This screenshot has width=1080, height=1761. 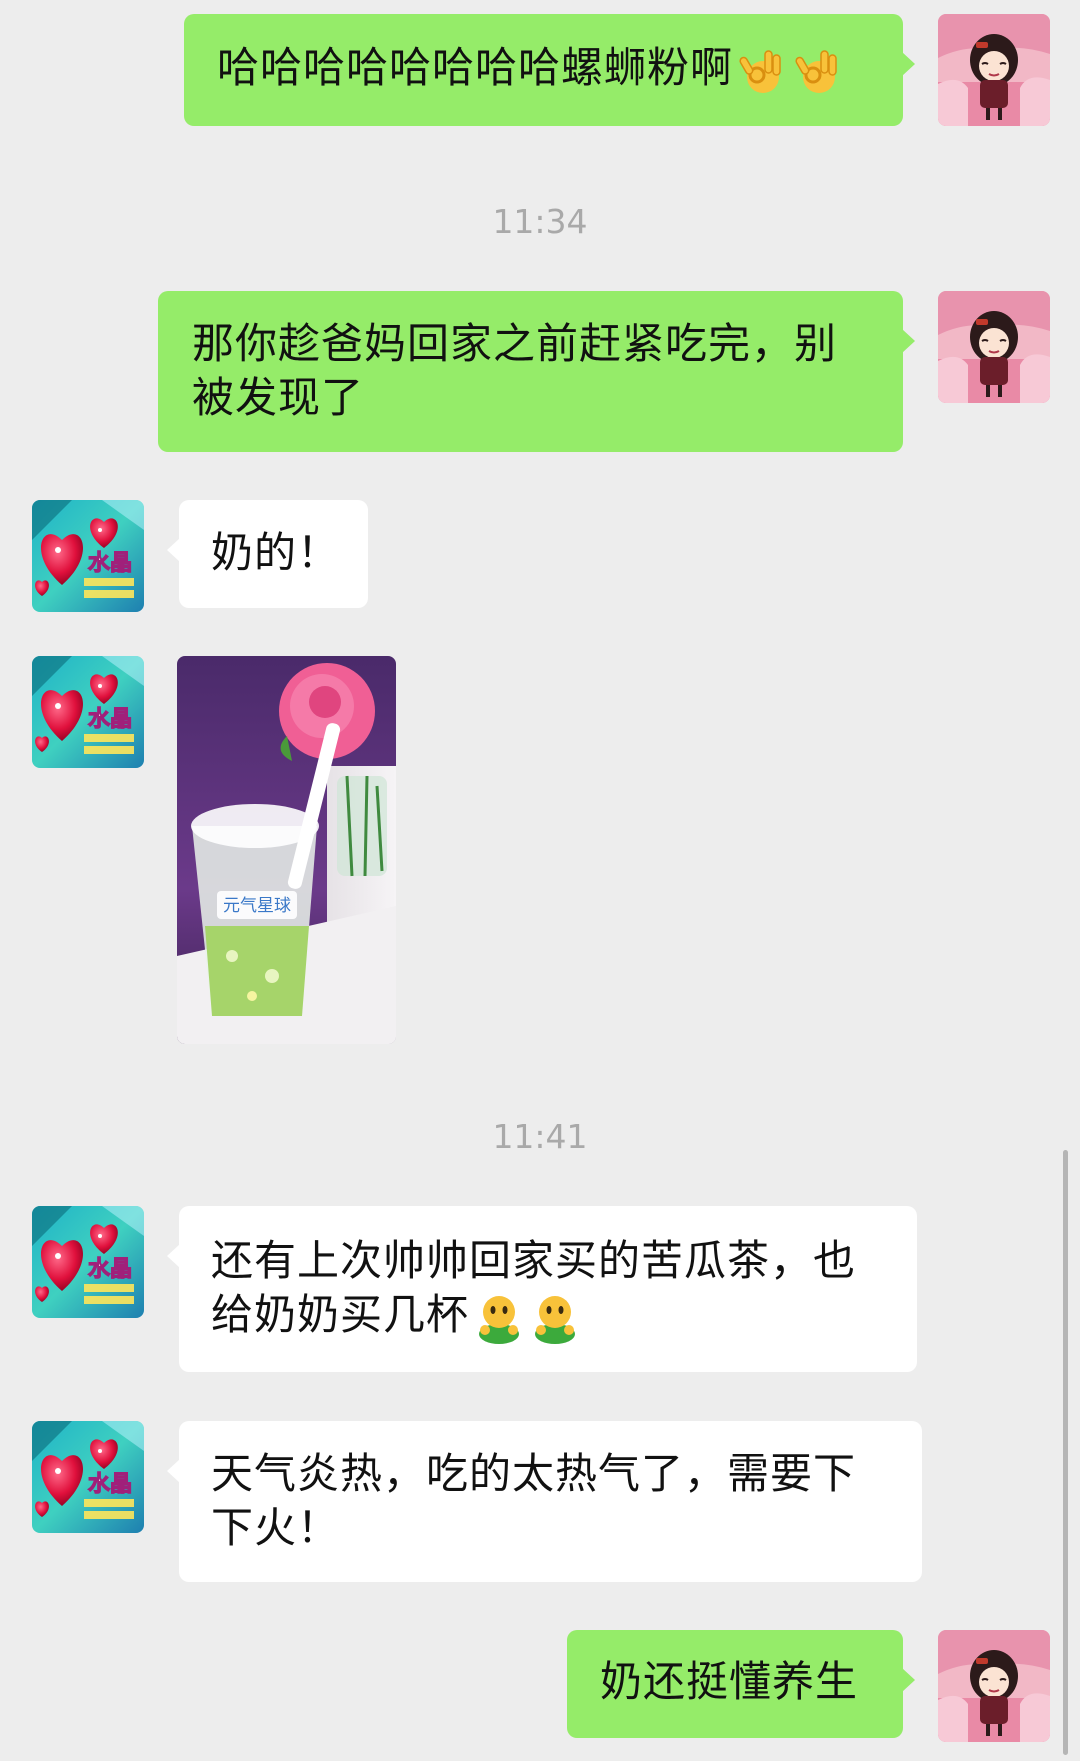 What do you see at coordinates (542, 1289) in the screenshot?
I see `message-bubble-incoming: 还有上次帅帅回家买的苦瓜茶，也 给奶奶买几杯` at bounding box center [542, 1289].